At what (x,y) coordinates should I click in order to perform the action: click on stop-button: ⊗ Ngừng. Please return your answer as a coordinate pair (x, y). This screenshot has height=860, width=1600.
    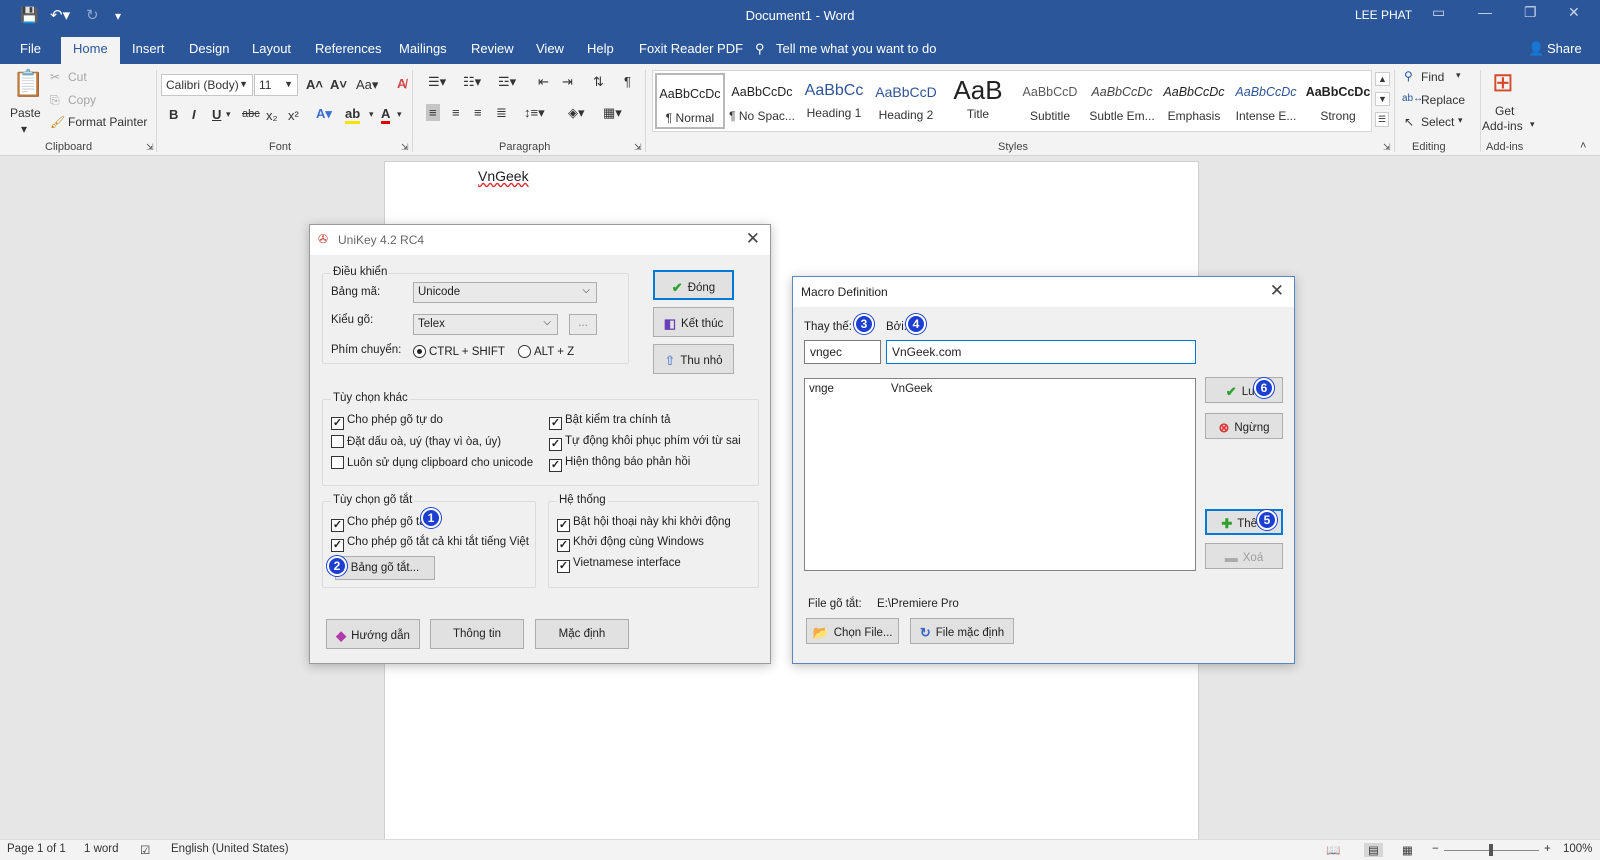
    Looking at the image, I should click on (1244, 426).